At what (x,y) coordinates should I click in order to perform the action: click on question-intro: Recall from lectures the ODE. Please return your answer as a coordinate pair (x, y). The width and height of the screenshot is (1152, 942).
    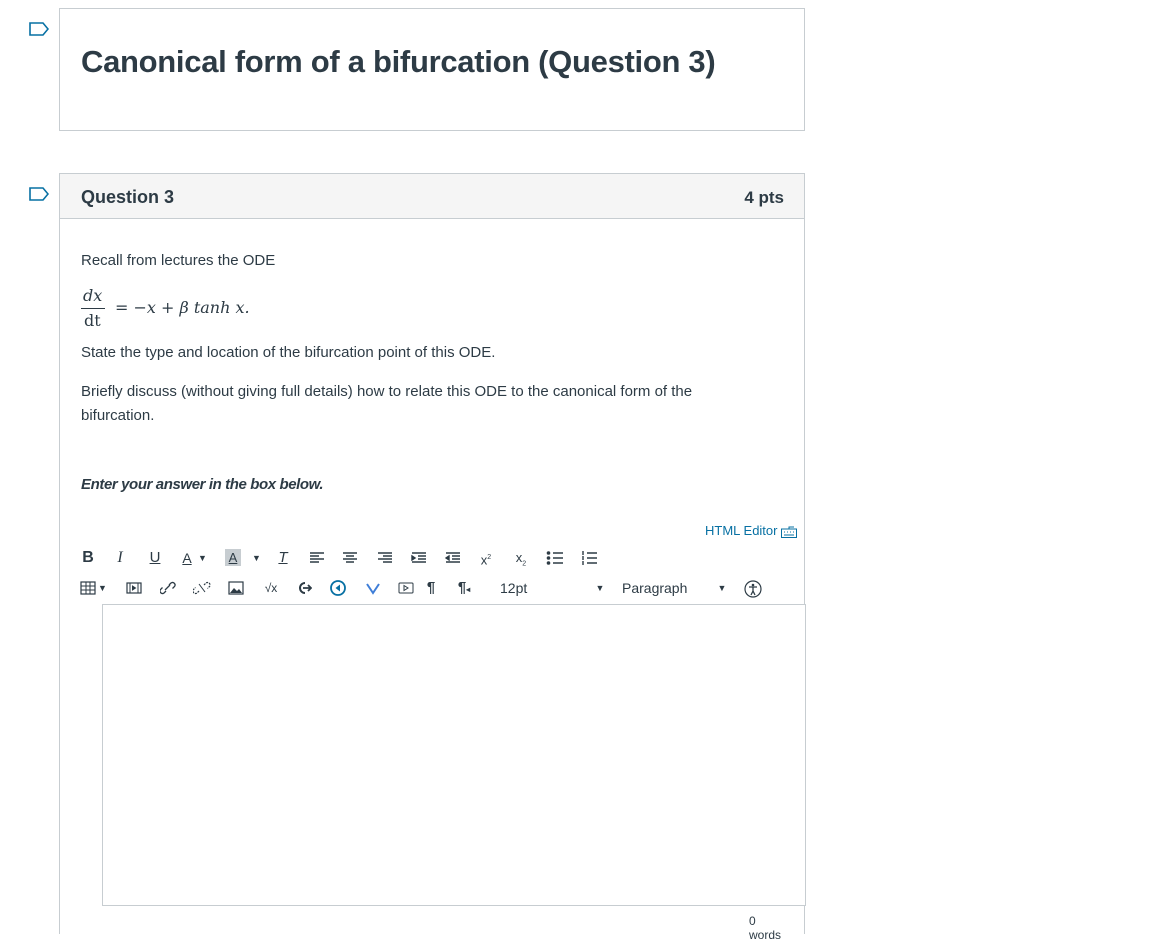
    Looking at the image, I should click on (178, 260).